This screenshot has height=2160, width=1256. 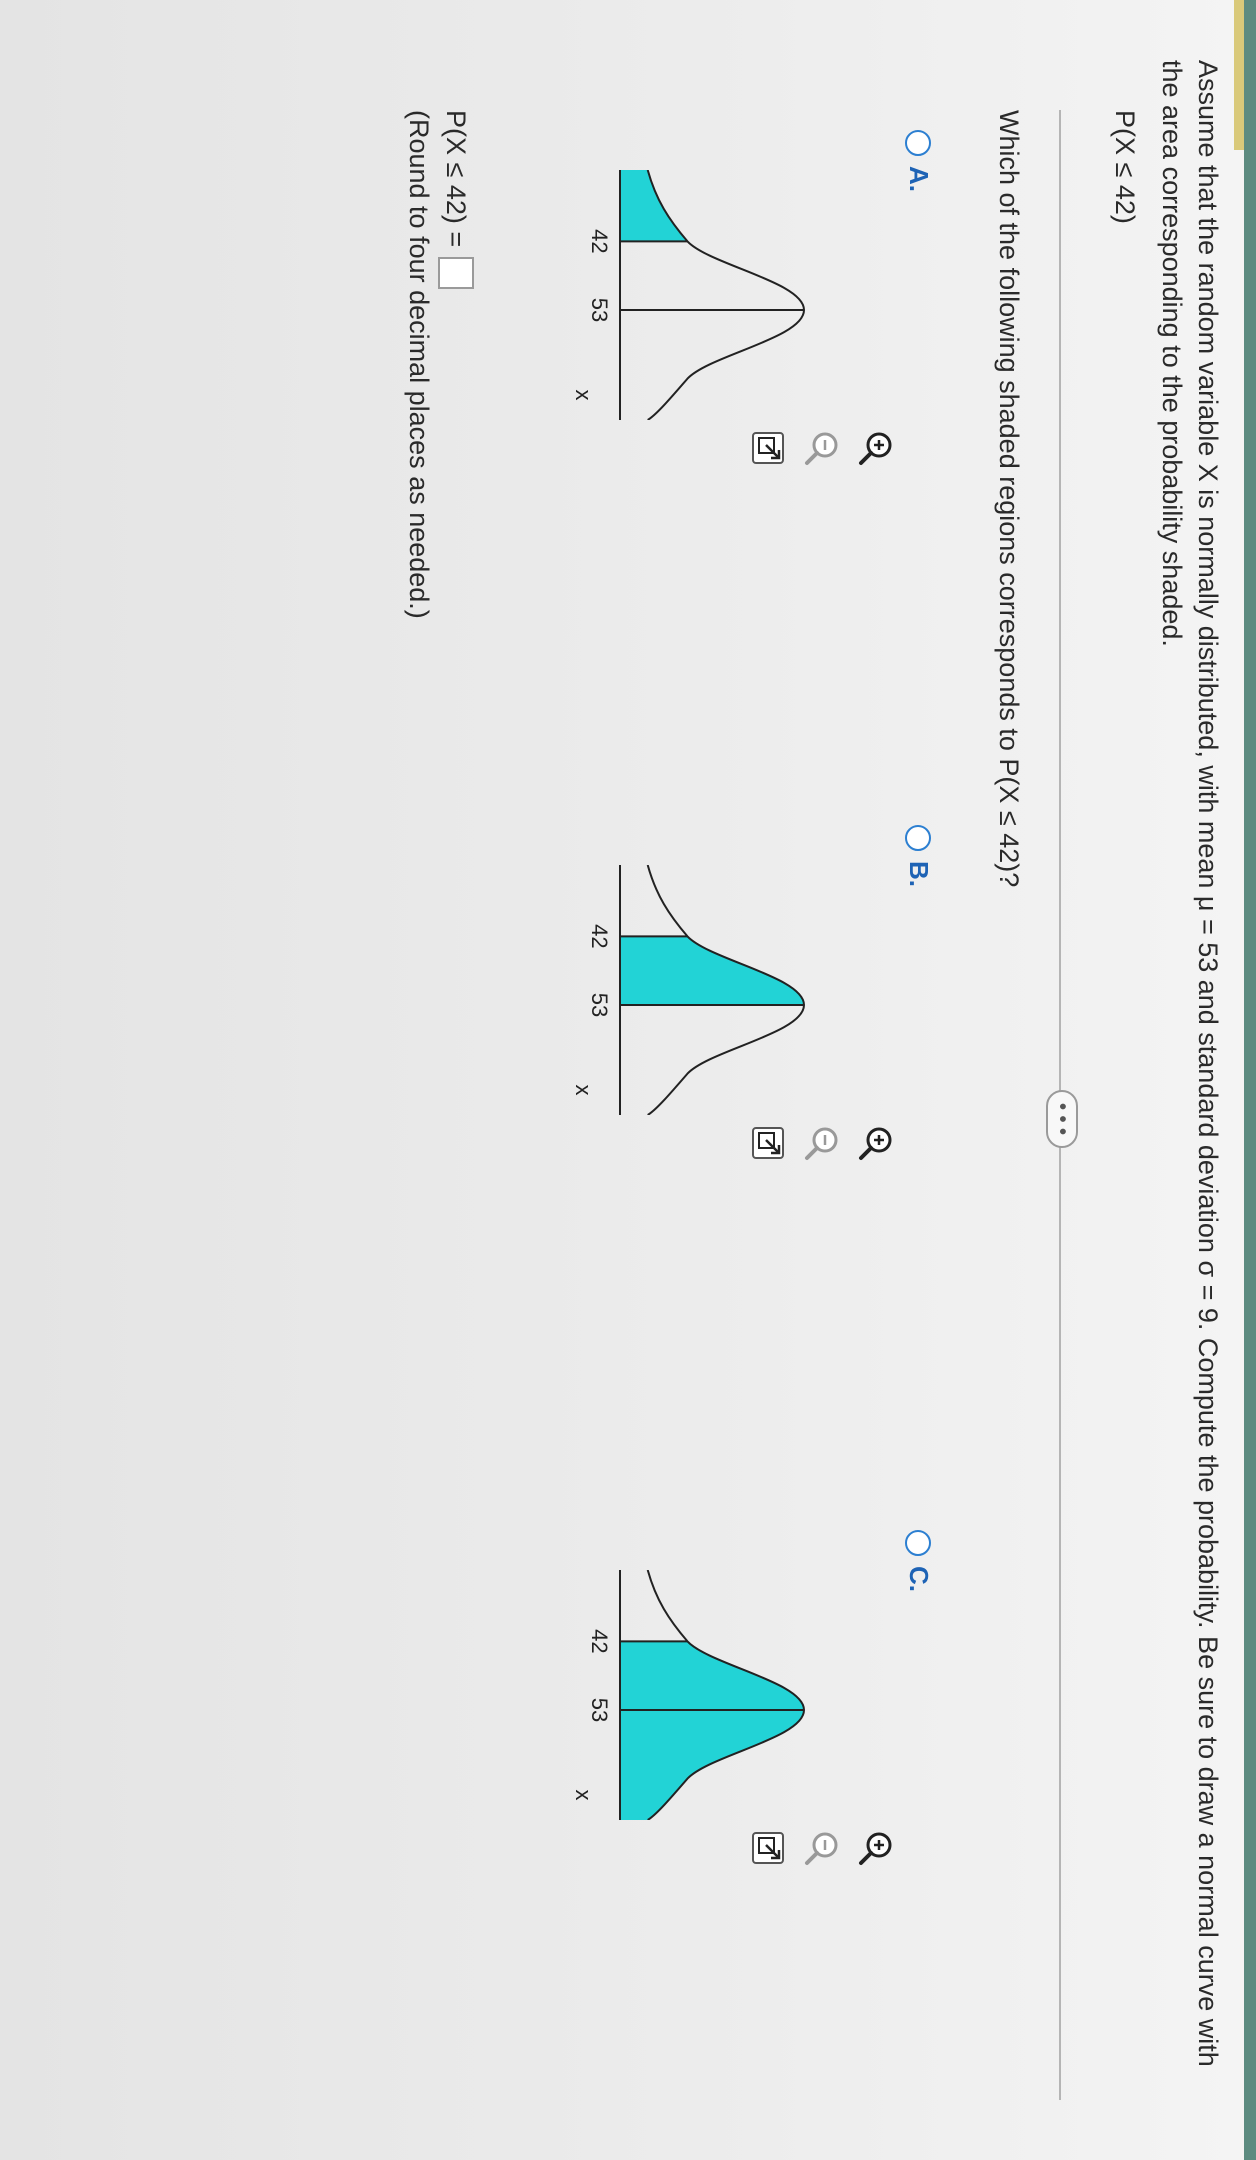 What do you see at coordinates (1250, 1080) in the screenshot?
I see `top-bar` at bounding box center [1250, 1080].